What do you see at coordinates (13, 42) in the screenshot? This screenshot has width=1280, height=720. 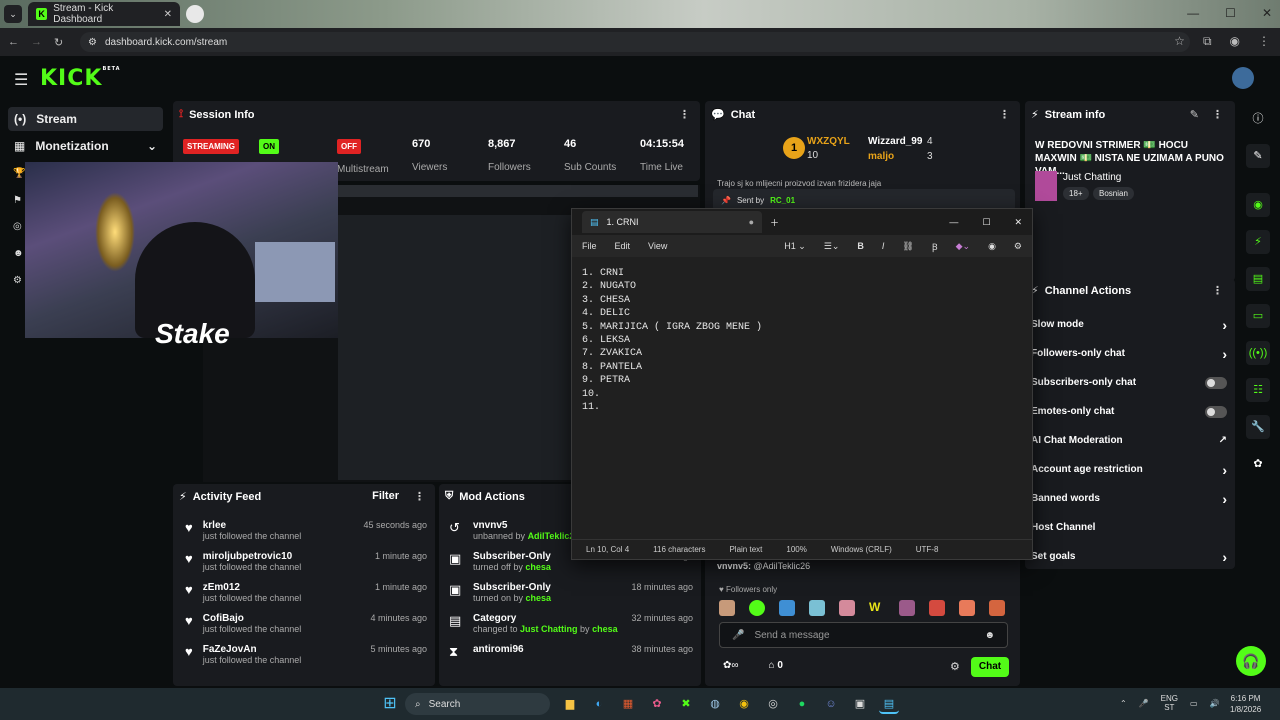 I see `back-icon: ←` at bounding box center [13, 42].